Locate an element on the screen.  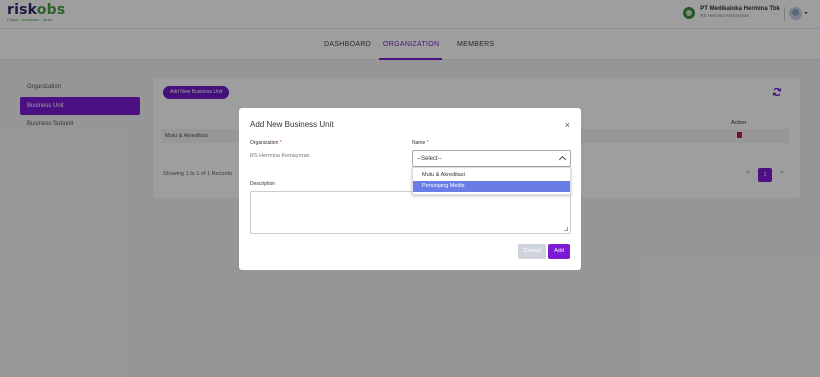
organization-label-text: Organization is located at coordinates (264, 143).